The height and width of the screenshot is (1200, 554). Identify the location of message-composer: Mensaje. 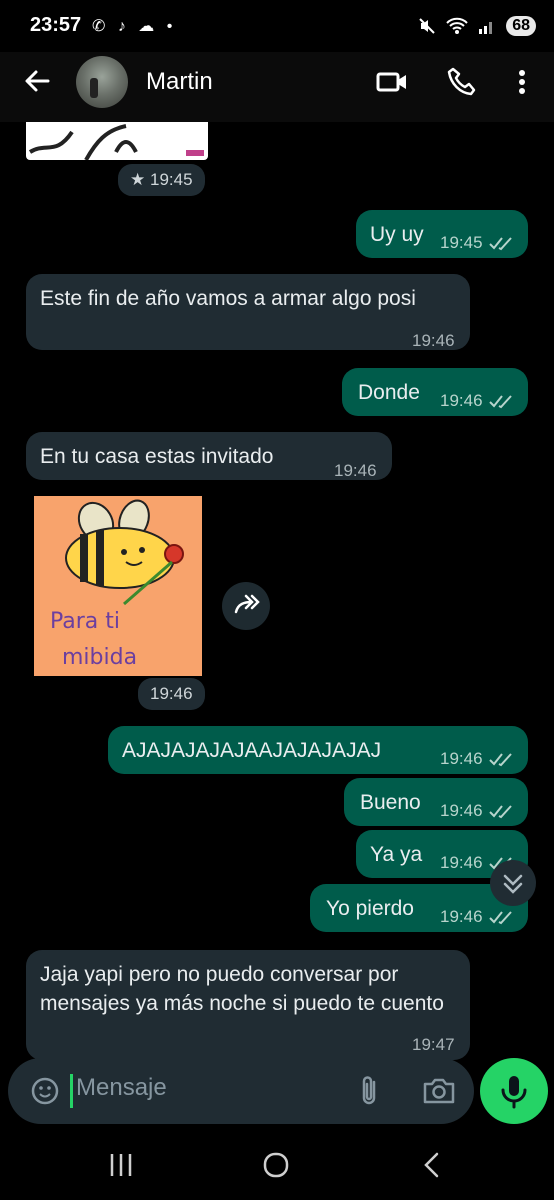
(241, 1091).